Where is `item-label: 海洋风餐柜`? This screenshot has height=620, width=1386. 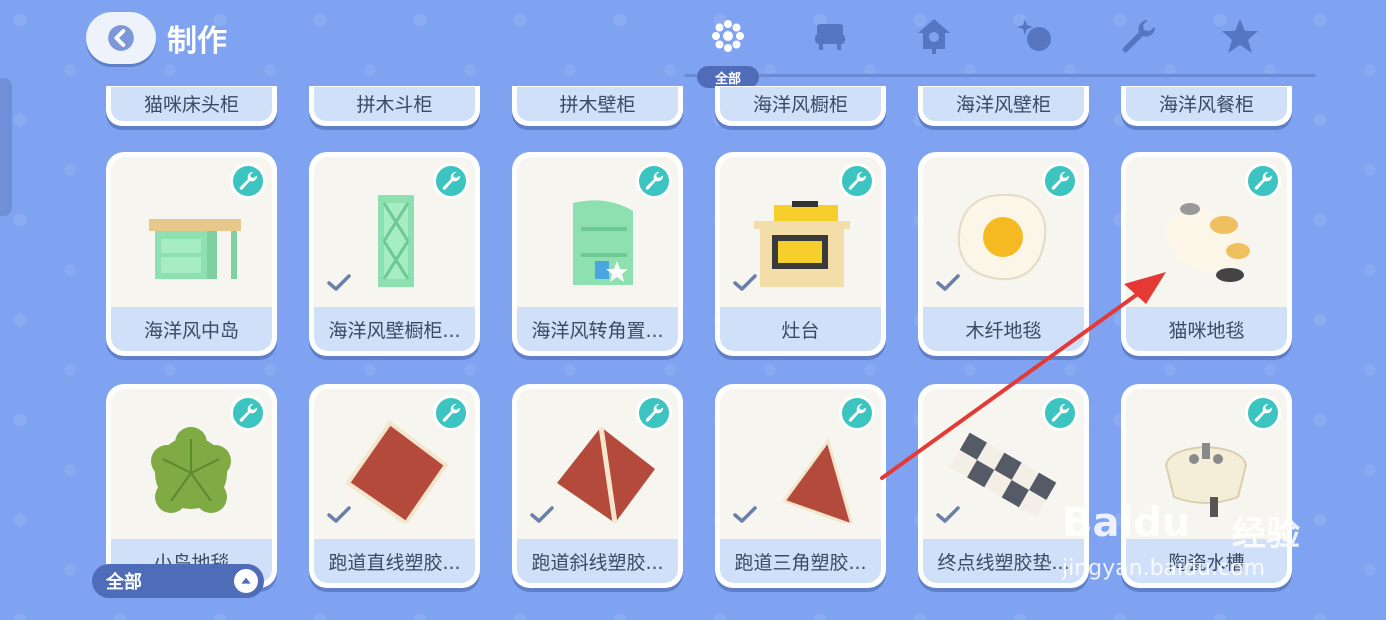
item-label: 海洋风餐柜 is located at coordinates (1206, 104).